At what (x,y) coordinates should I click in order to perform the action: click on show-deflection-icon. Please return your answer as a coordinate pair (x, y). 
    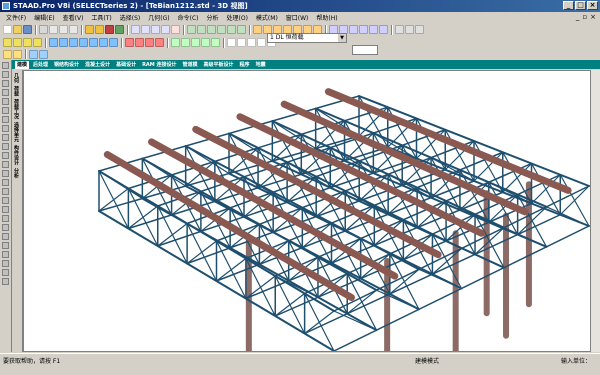
    Looking at the image, I should click on (43, 54).